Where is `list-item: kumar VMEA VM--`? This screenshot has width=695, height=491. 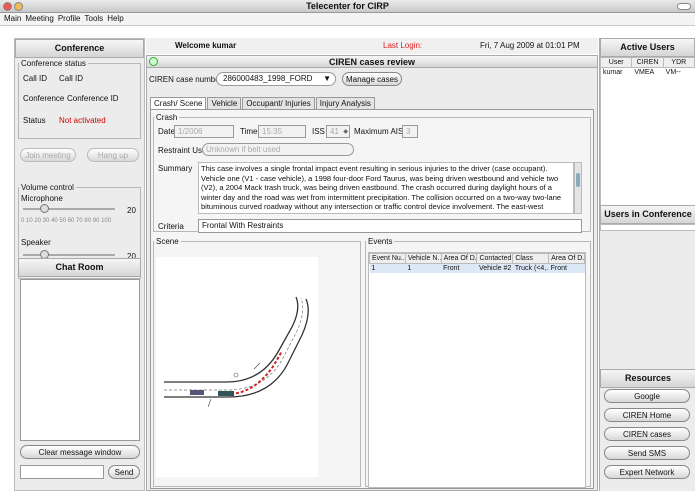
list-item: kumar VMEA VM-- is located at coordinates (648, 72).